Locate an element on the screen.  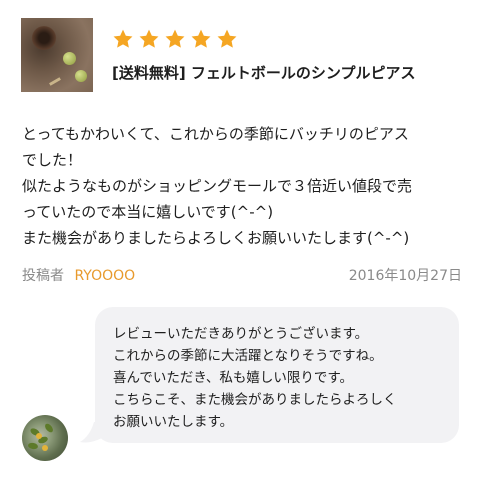
earring-pin-image is located at coordinates (55, 81).